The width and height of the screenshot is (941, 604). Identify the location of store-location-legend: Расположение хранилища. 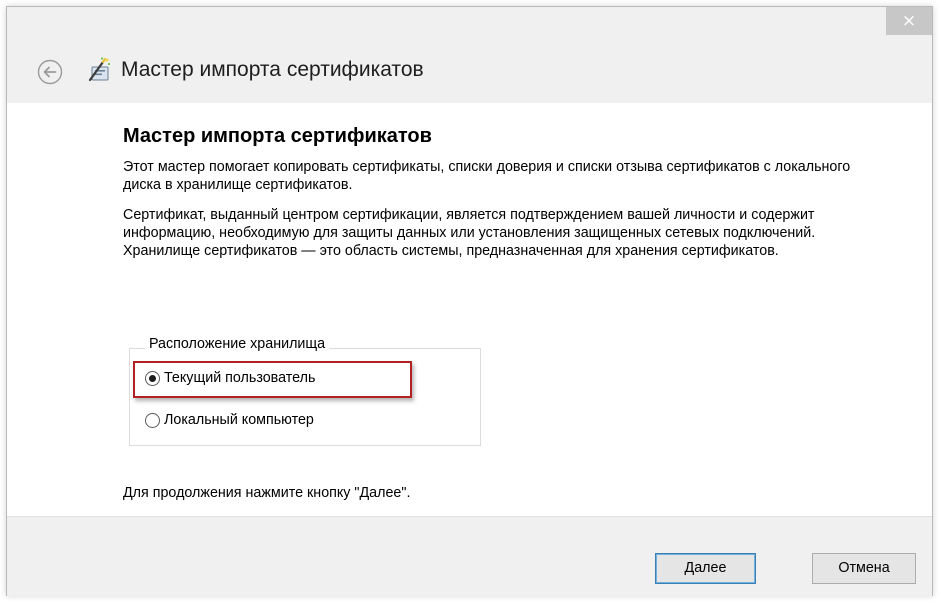
(237, 344).